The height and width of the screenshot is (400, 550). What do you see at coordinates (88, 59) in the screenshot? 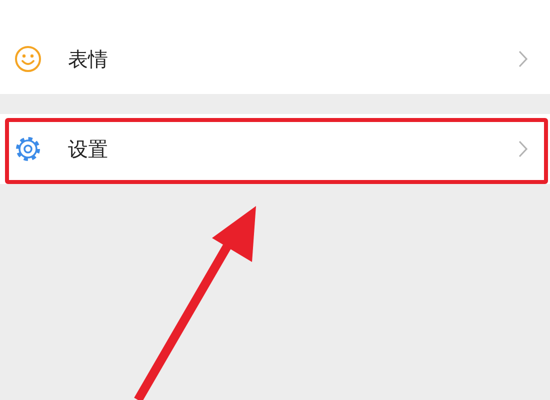
I see `menu-label: 表情` at bounding box center [88, 59].